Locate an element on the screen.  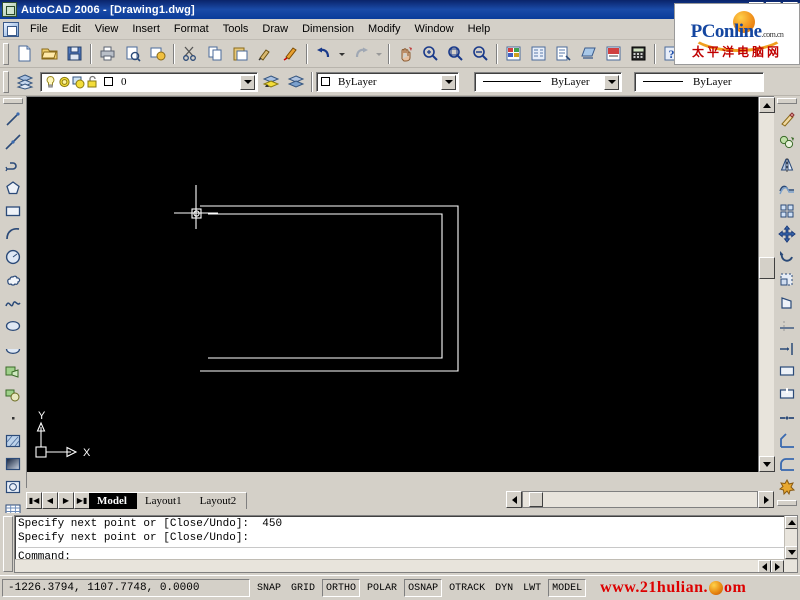
new-icon is located at coordinates (24, 53).